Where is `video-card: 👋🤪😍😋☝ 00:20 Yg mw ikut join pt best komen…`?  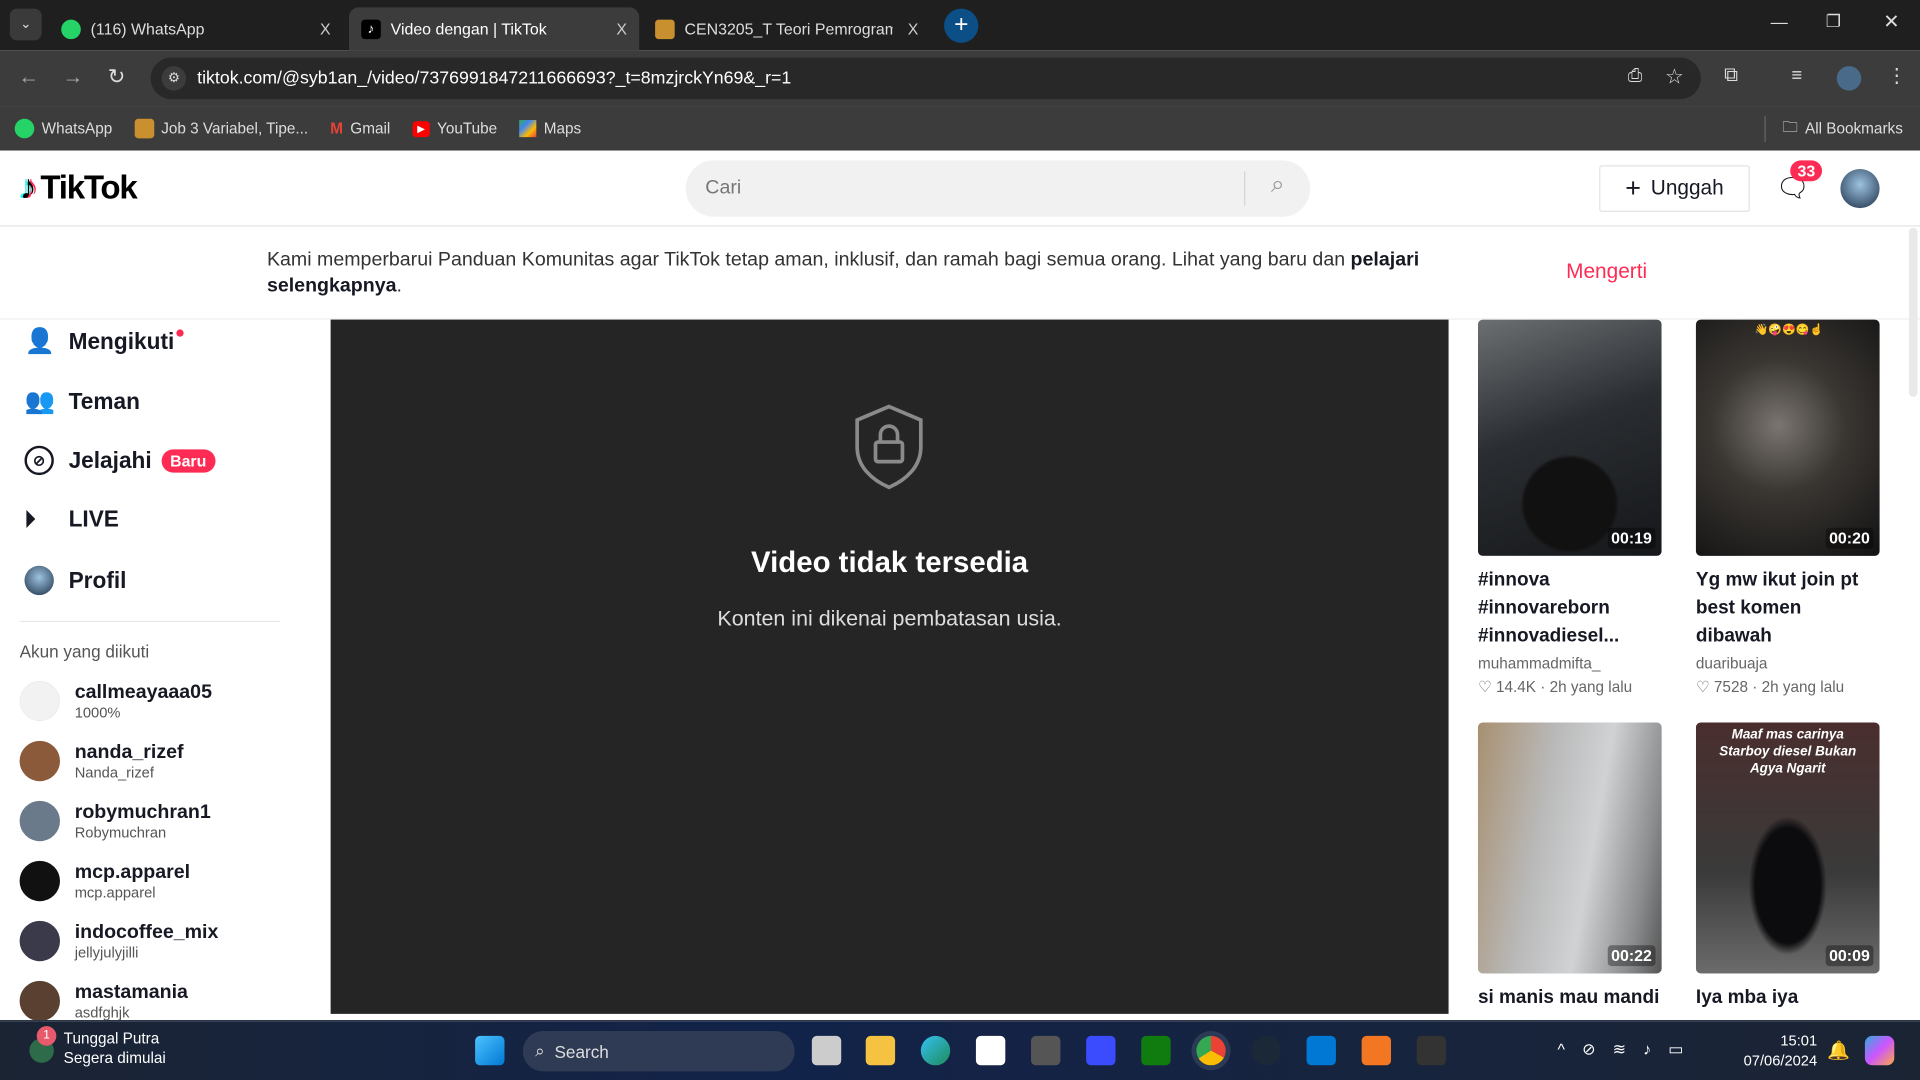 video-card: 👋🤪😍😋☝ 00:20 Yg mw ikut join pt best komen… is located at coordinates (1787, 507).